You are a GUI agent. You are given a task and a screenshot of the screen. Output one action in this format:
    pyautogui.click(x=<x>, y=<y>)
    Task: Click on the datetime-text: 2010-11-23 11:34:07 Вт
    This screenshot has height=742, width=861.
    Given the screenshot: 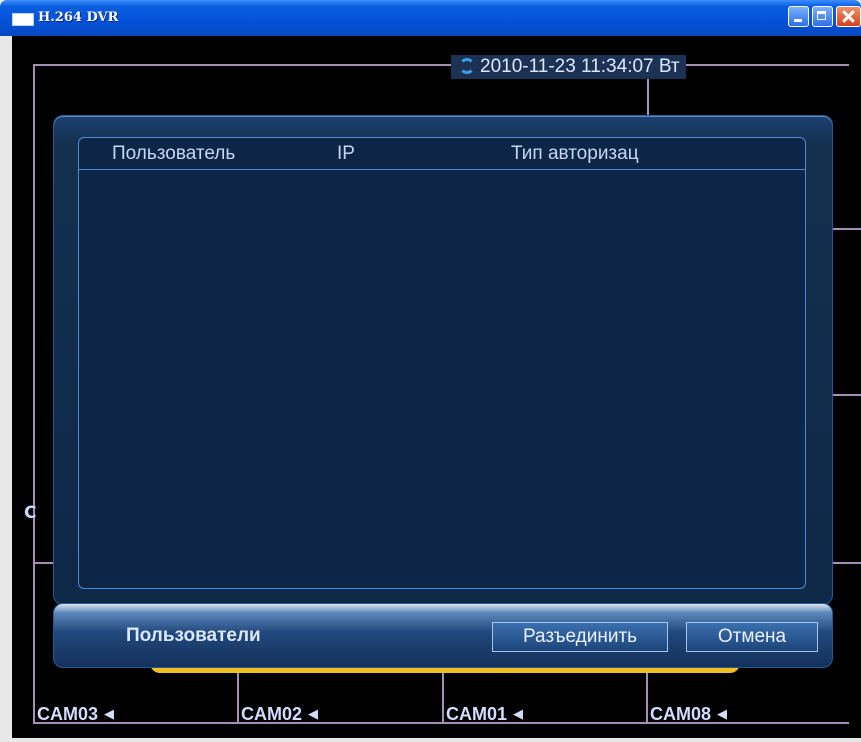 What is the action you would take?
    pyautogui.click(x=580, y=66)
    